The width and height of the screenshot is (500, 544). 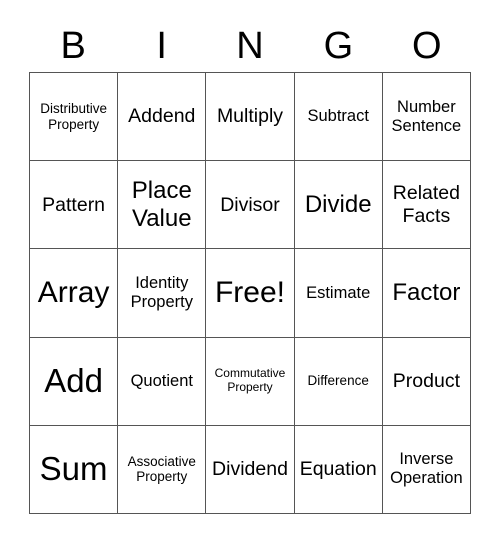 I want to click on bingo-cell: Number Sentence, so click(x=426, y=117).